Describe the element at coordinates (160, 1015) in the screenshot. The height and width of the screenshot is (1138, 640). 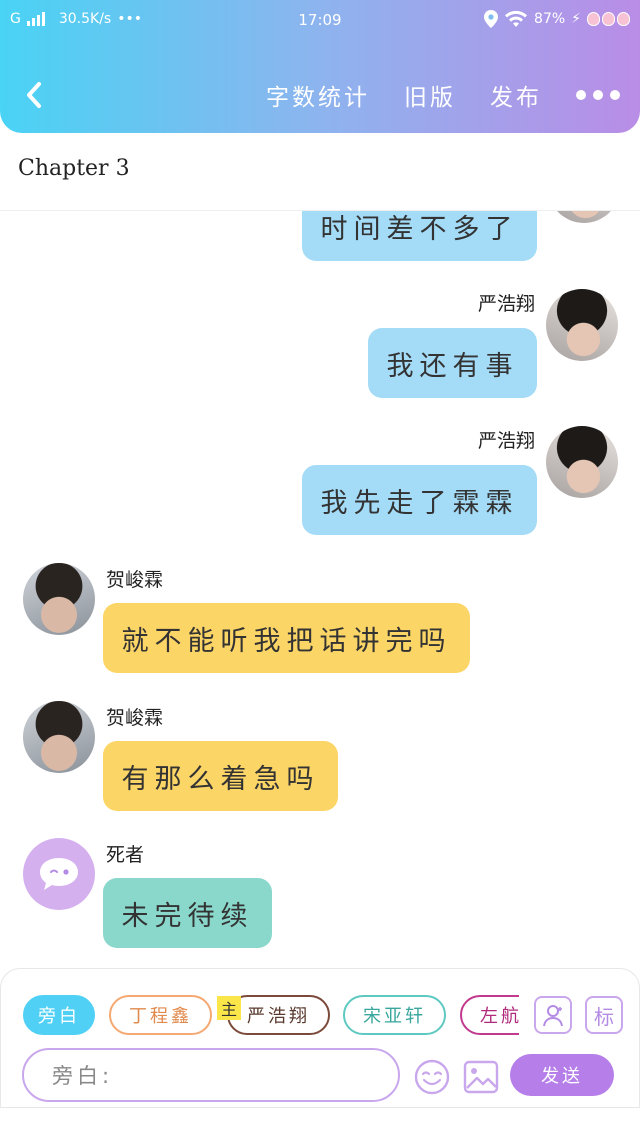
I see `role-chip-ding-chengxin: 丁程鑫` at that location.